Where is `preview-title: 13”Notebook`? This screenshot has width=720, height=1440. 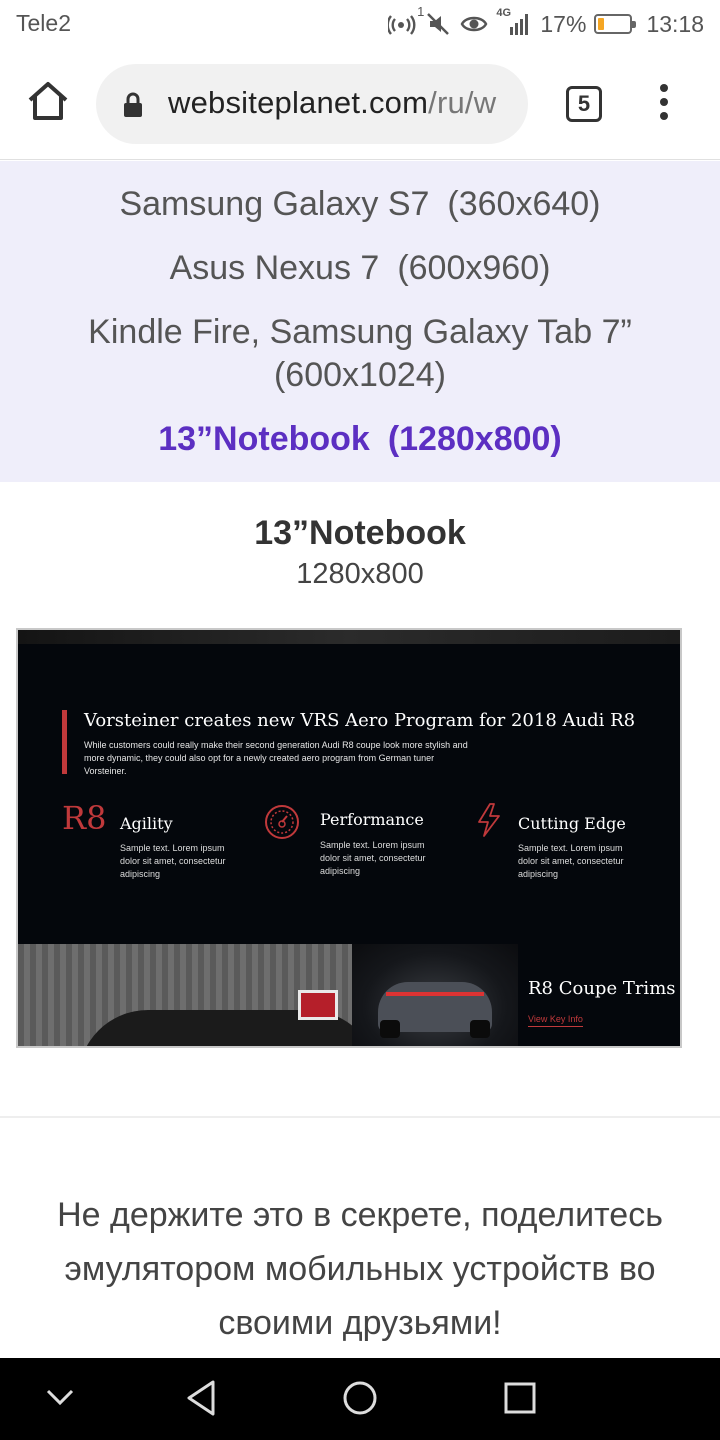
preview-title: 13”Notebook is located at coordinates (360, 533).